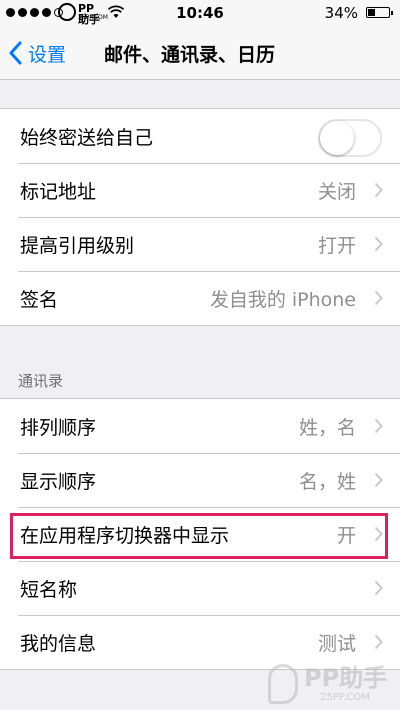 This screenshot has height=710, width=400. What do you see at coordinates (200, 642) in the screenshot?
I see `my-info-row: 我的信息 测试` at bounding box center [200, 642].